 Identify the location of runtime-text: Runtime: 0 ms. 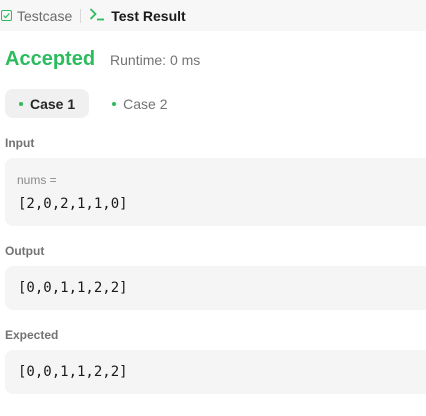
(155, 60).